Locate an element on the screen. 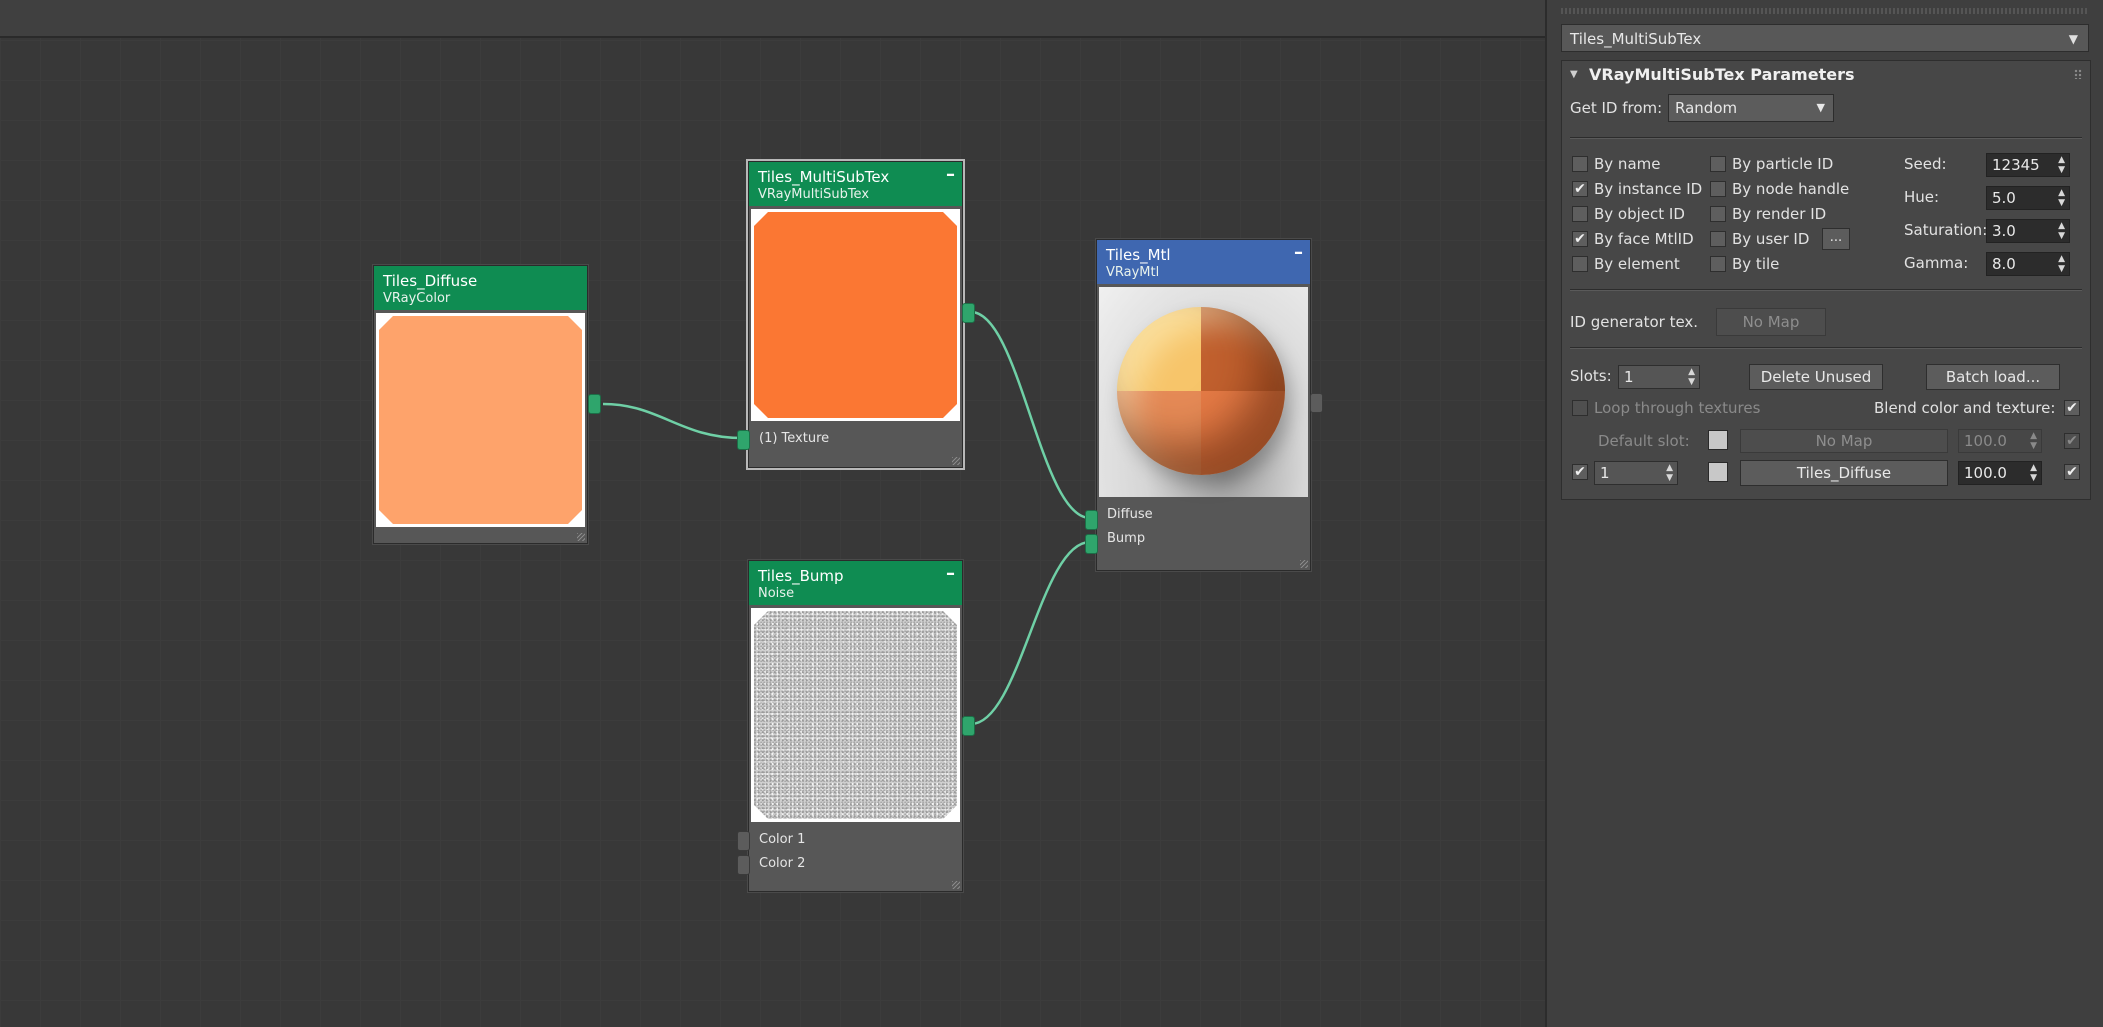  delete-unused-button: Delete Unused is located at coordinates (1816, 377).